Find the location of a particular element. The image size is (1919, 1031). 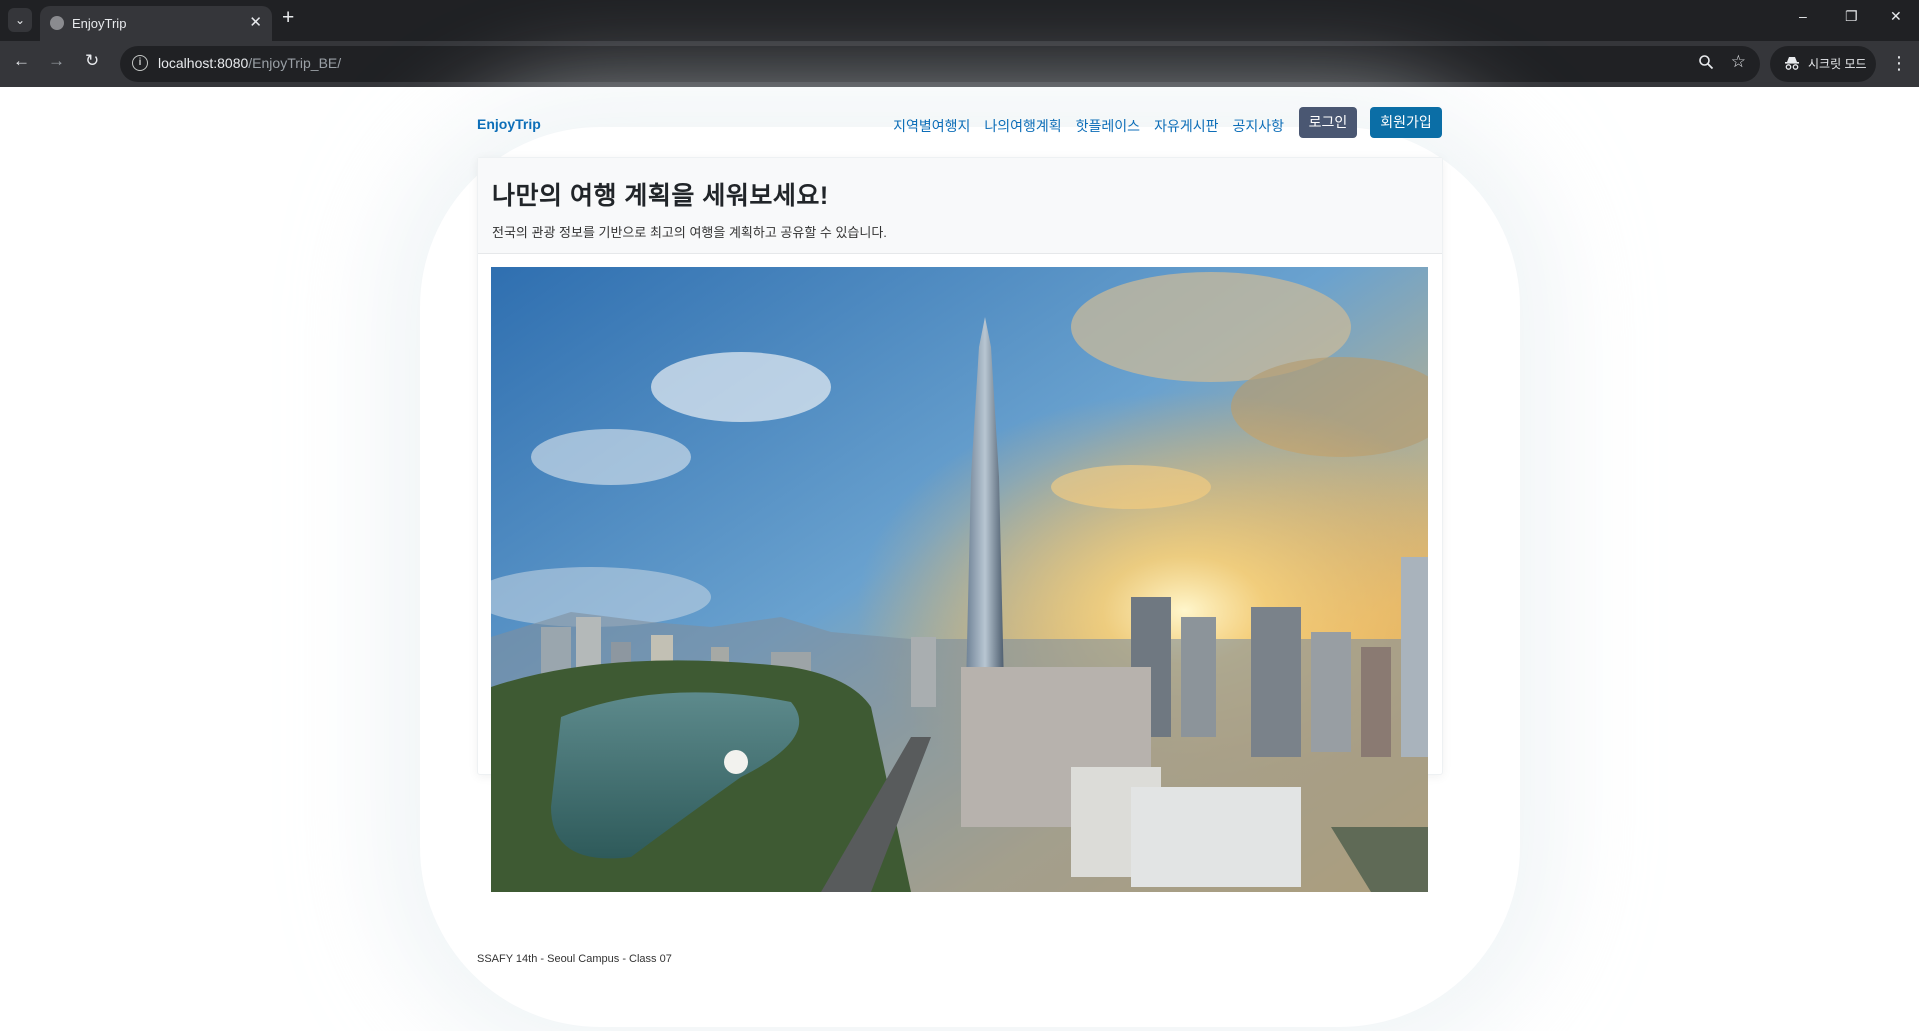

nav-links: 지역별여행지 나의여행계획 핫플레이스 자유게시판 공지사항 is located at coordinates (1088, 126).